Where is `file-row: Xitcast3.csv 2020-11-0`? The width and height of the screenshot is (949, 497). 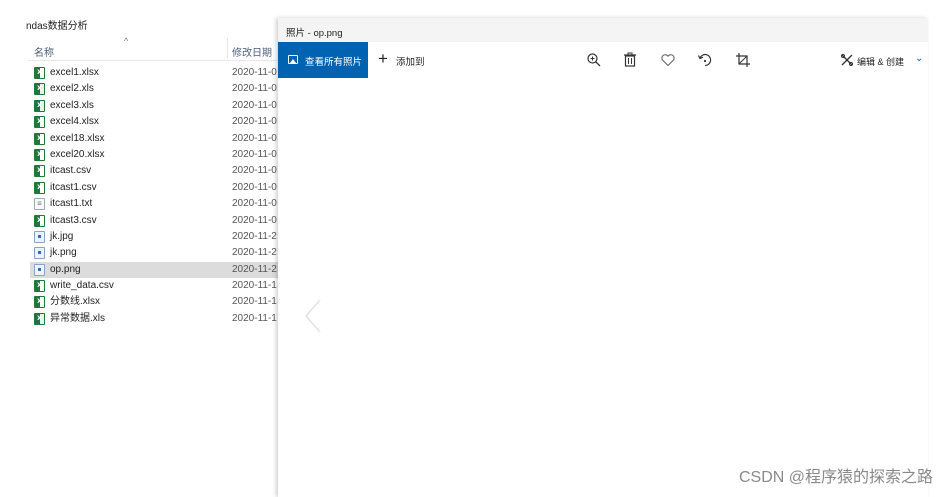
file-row: Xitcast3.csv 2020-11-0 is located at coordinates (155, 221).